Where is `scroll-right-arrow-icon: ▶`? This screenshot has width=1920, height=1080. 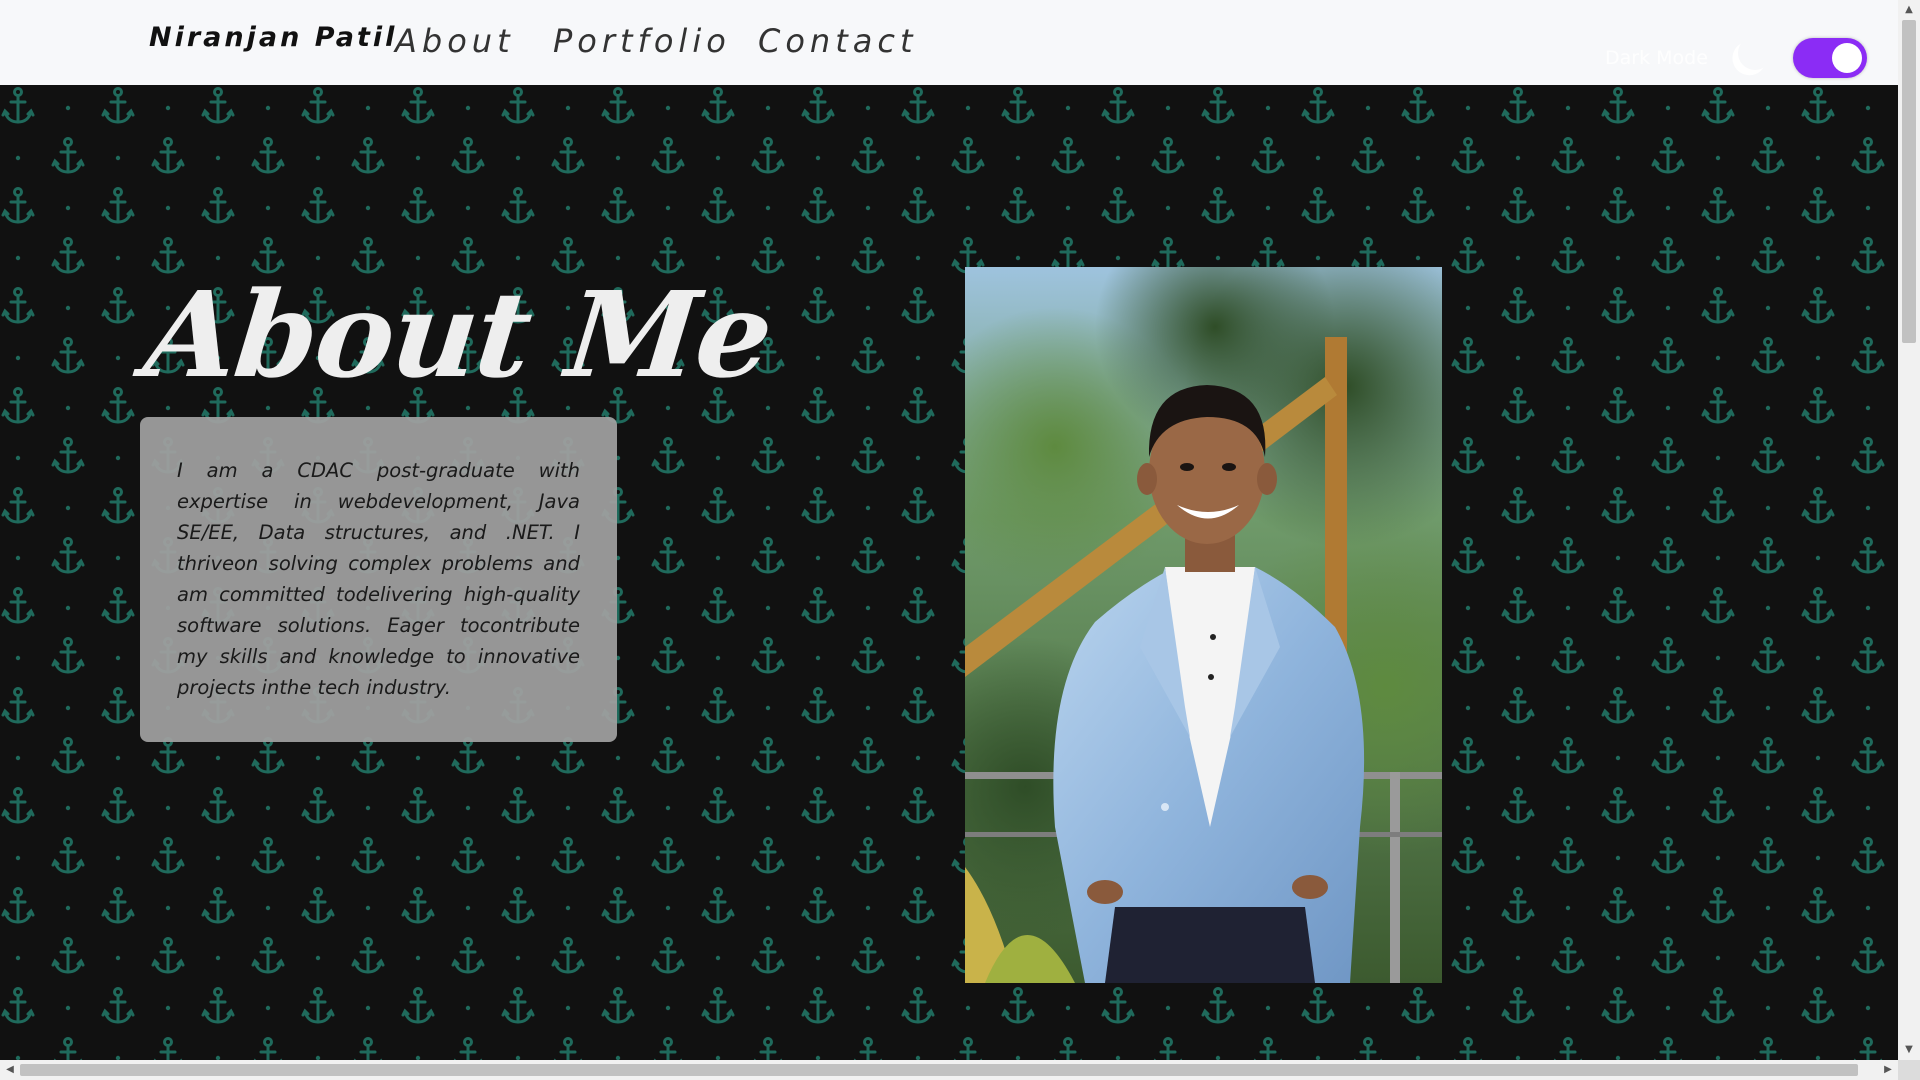 scroll-right-arrow-icon: ▶ is located at coordinates (1888, 1070).